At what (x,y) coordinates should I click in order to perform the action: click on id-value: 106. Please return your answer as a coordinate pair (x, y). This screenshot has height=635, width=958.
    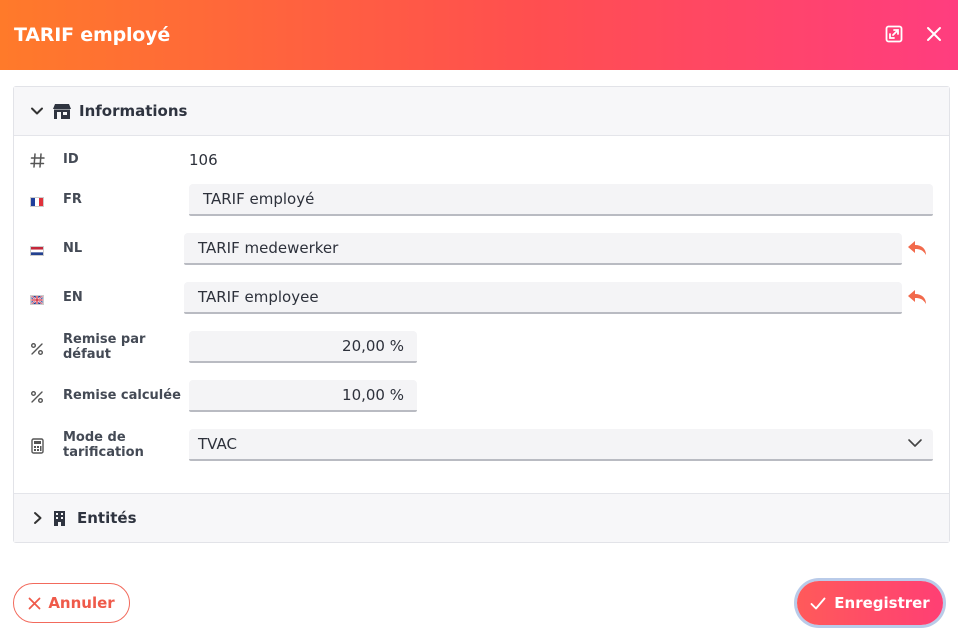
    Looking at the image, I should click on (203, 160).